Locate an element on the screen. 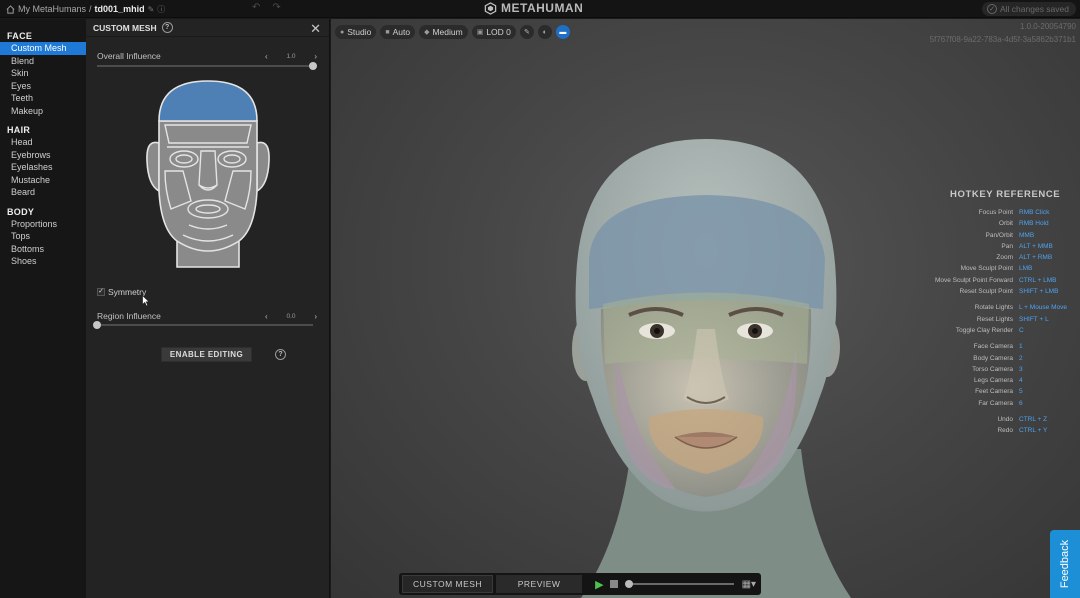 The height and width of the screenshot is (598, 1080). hotkey-binding: CTRL + Z is located at coordinates (1033, 420).